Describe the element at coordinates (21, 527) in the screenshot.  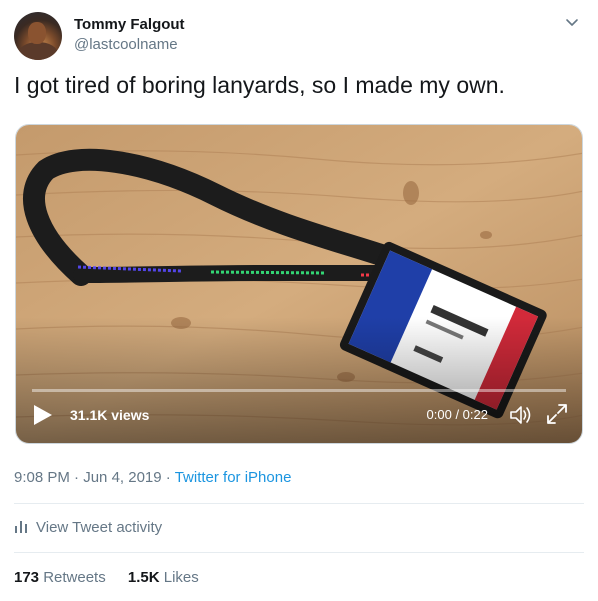
I see `bar-chart-icon` at that location.